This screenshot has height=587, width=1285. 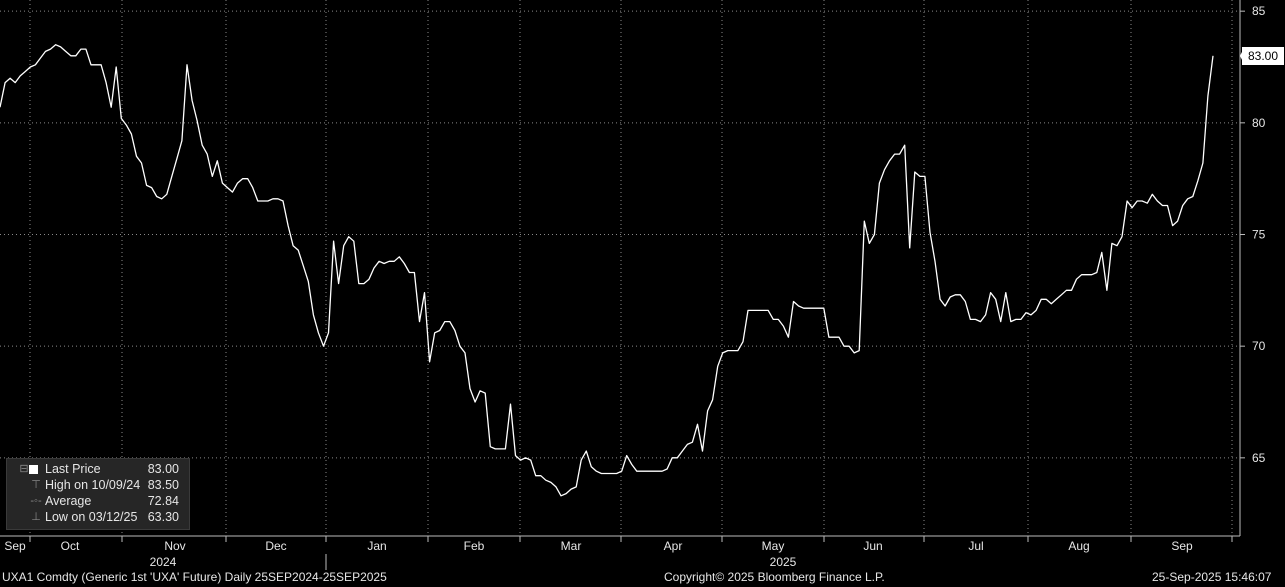 I want to click on legend-label: Last Price, so click(x=73, y=469).